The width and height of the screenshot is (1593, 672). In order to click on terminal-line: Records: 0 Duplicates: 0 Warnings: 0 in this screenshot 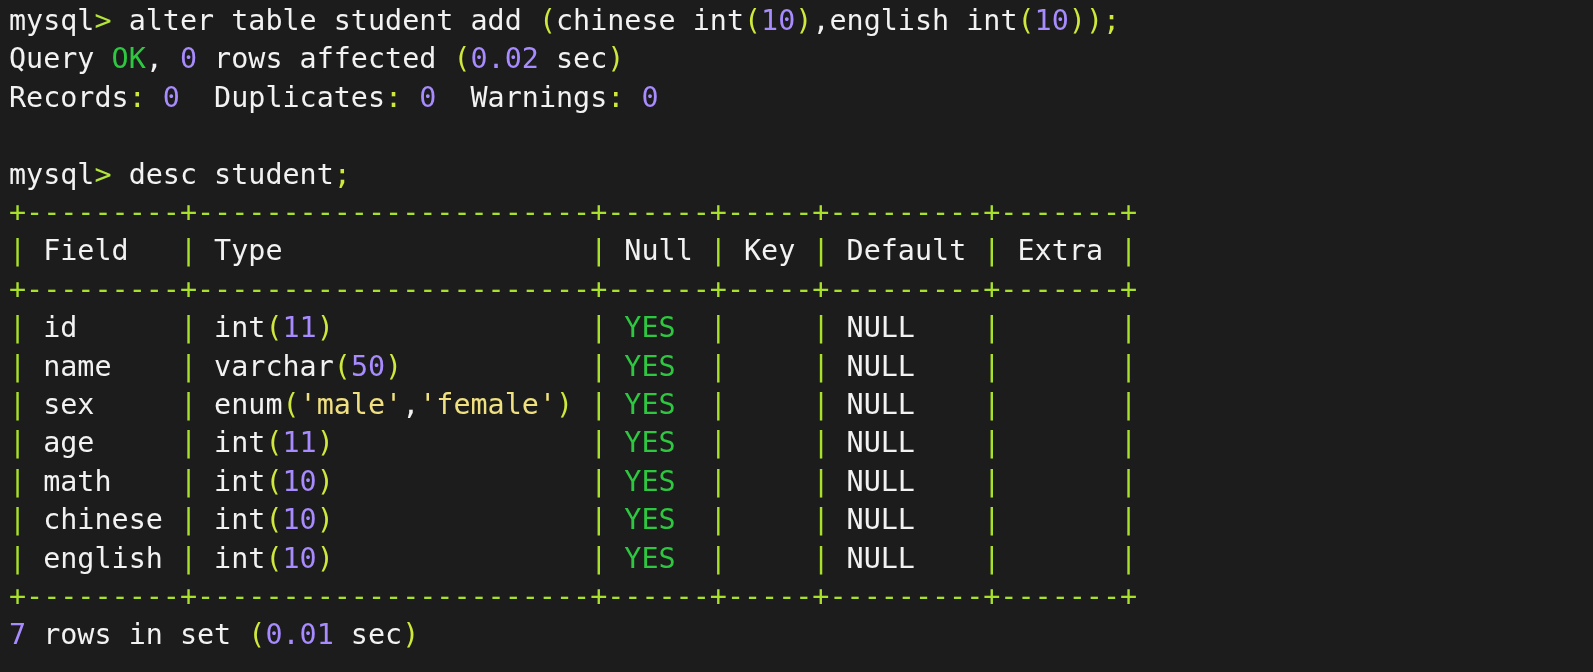, I will do `click(334, 97)`.